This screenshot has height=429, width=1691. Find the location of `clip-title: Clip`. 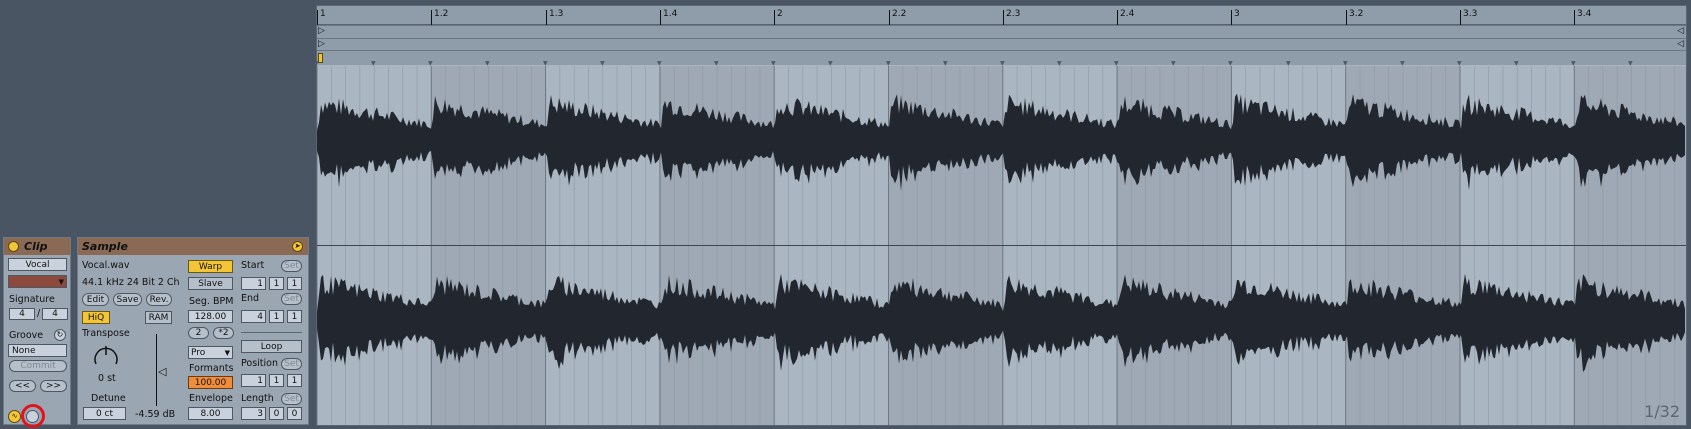

clip-title: Clip is located at coordinates (36, 246).